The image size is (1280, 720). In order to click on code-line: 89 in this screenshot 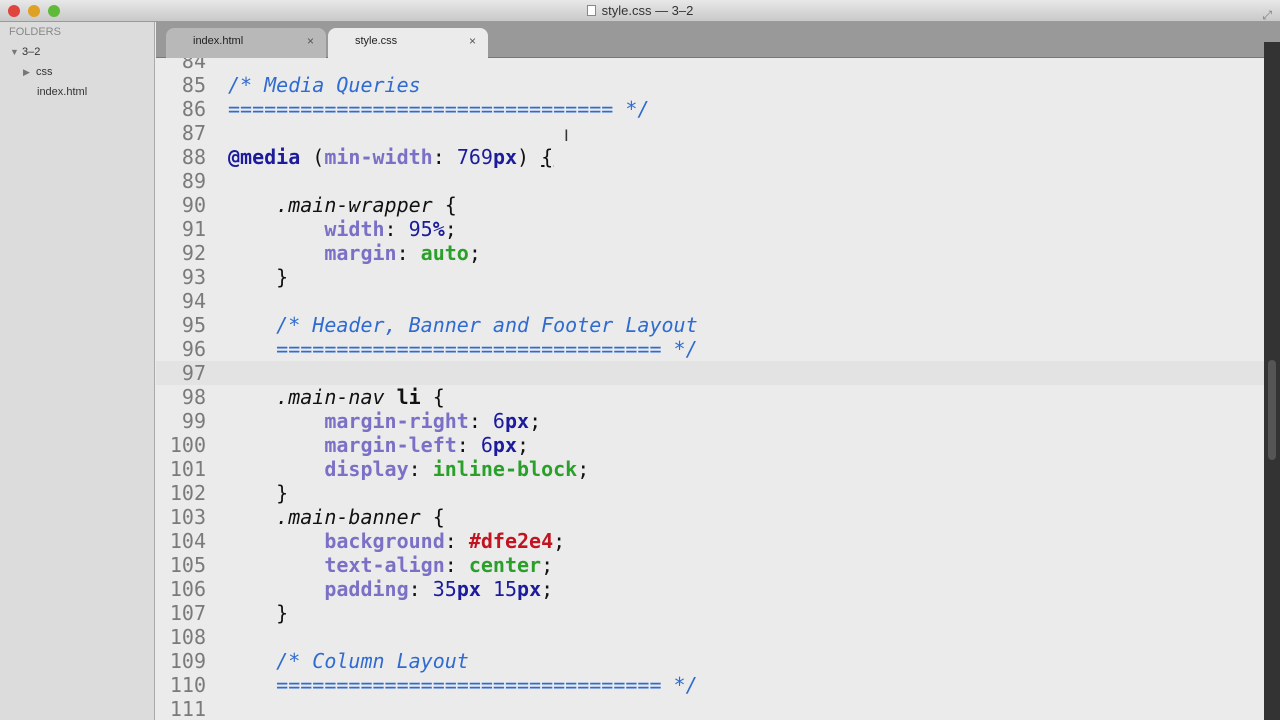, I will do `click(710, 181)`.